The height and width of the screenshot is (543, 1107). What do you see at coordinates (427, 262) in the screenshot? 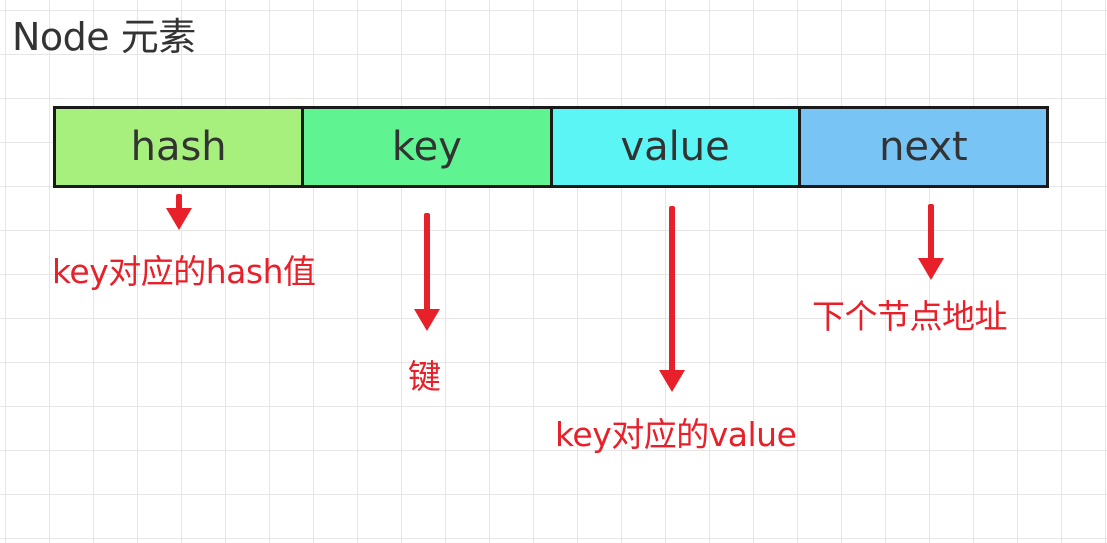
I see `arrow-down-key` at bounding box center [427, 262].